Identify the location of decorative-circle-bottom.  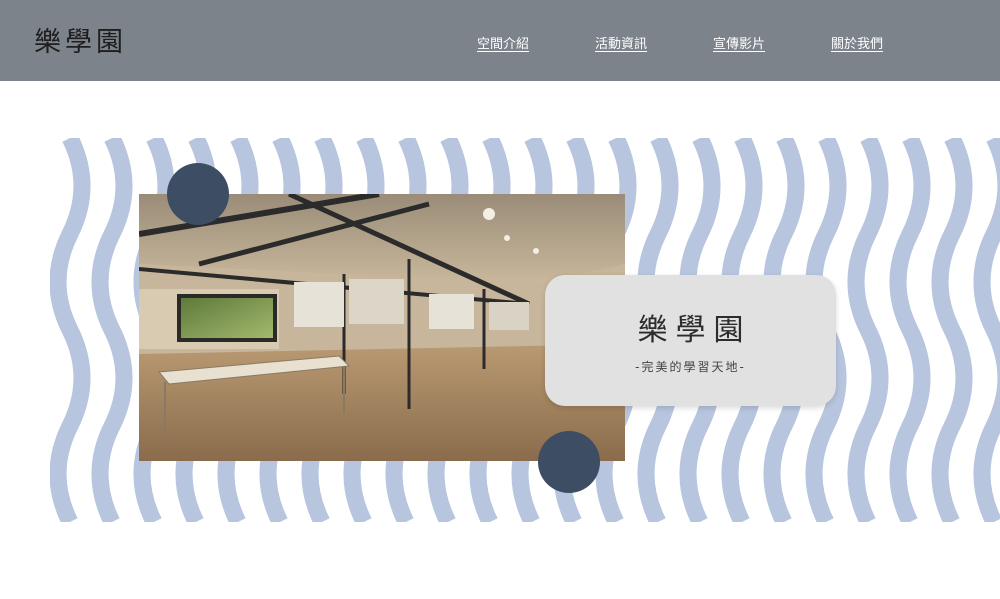
(569, 462).